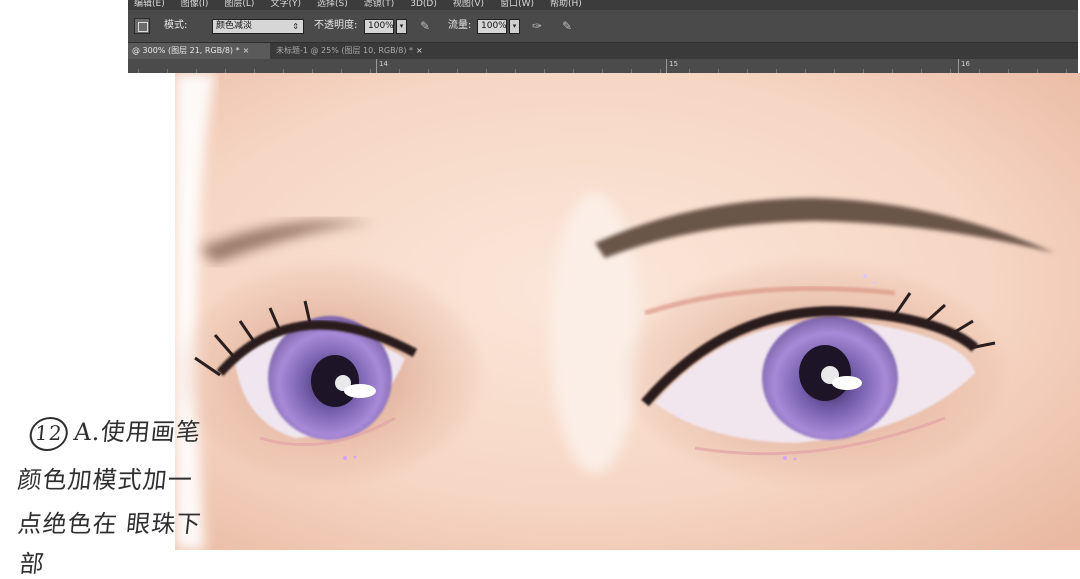 Image resolution: width=1080 pixels, height=579 pixels. What do you see at coordinates (468, 4) in the screenshot?
I see `menu-view: 视图(V)` at bounding box center [468, 4].